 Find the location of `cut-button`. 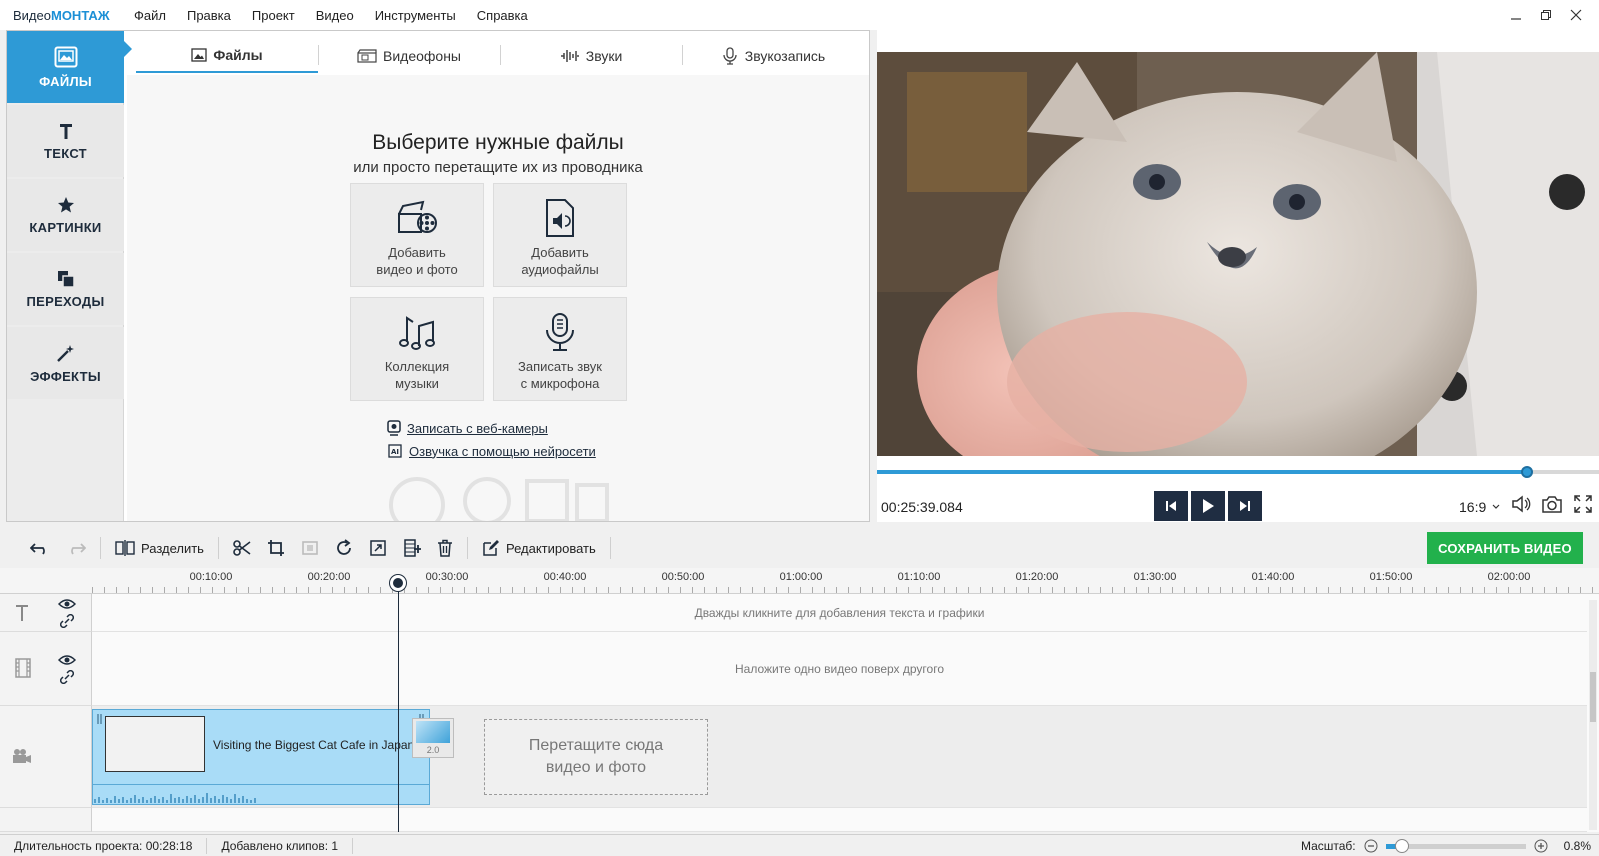

cut-button is located at coordinates (242, 548).